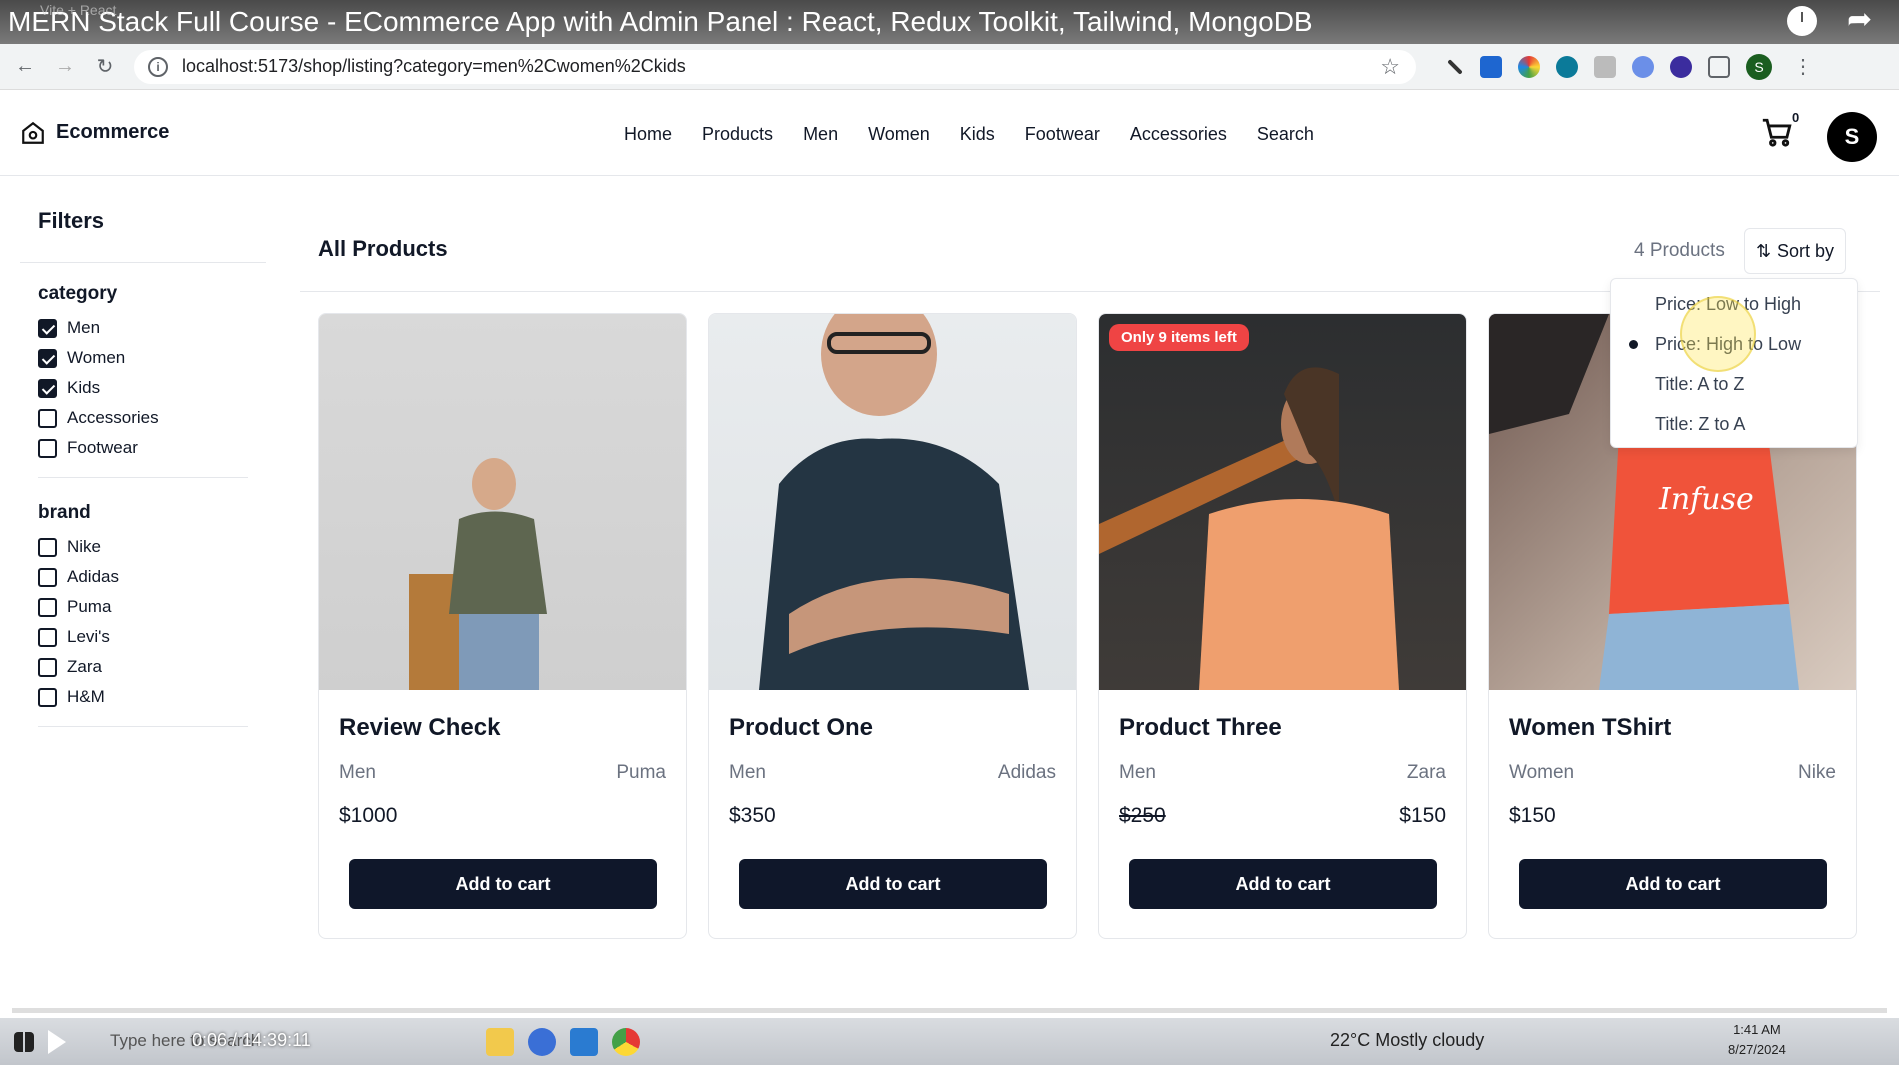 This screenshot has width=1899, height=1065. Describe the element at coordinates (105, 66) in the screenshot. I see `reload-icon: ↻` at that location.